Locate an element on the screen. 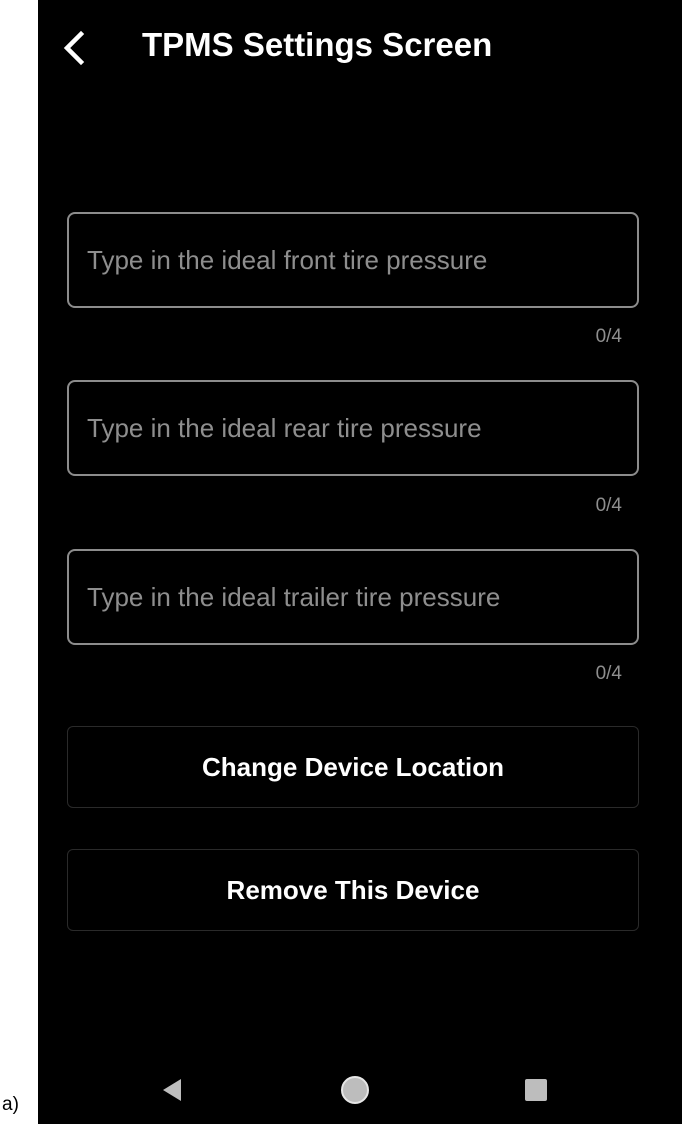 This screenshot has width=682, height=1124. square-recents-icon is located at coordinates (536, 1090).